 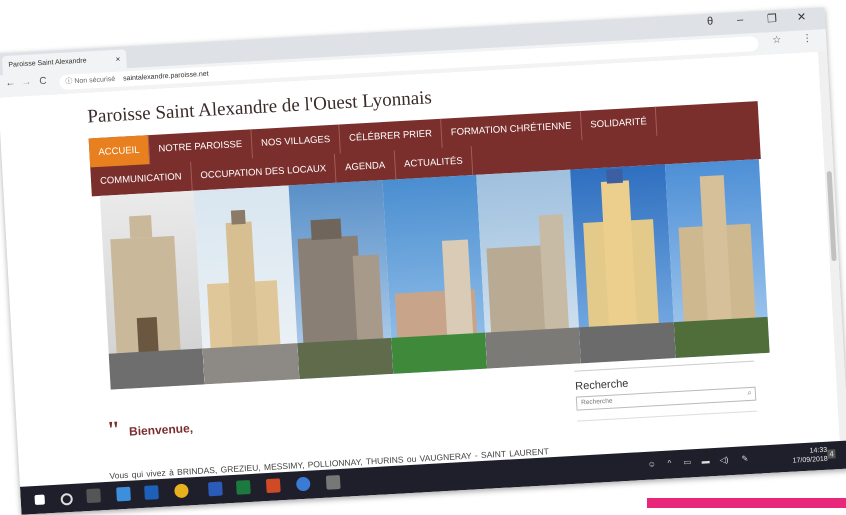 I want to click on cortana-icon, so click(x=67, y=499).